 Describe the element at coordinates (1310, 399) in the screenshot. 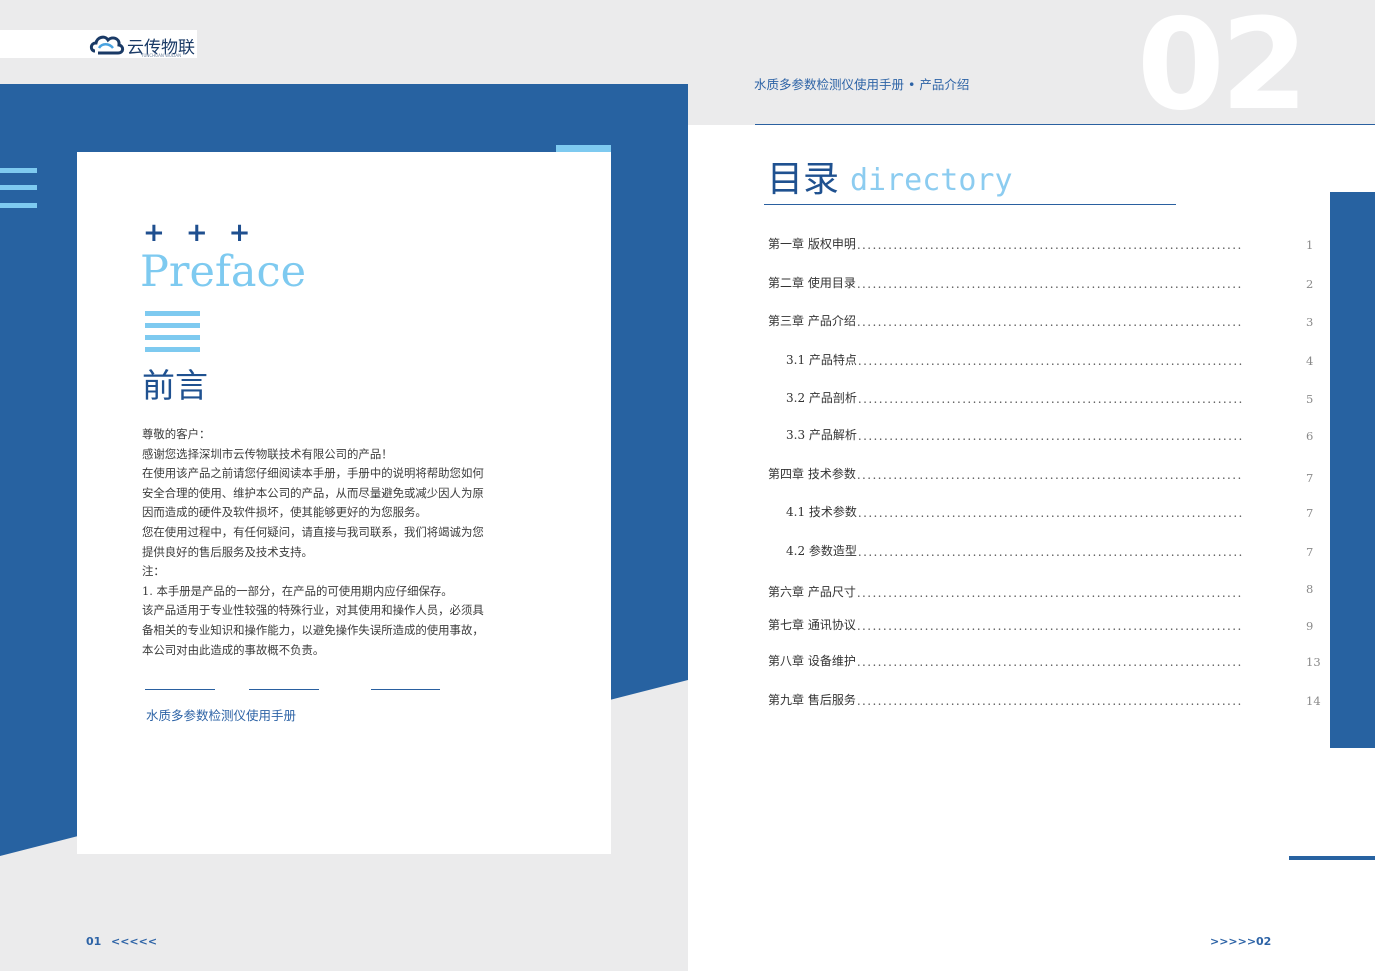

I see `toc-entry-page: 5` at that location.